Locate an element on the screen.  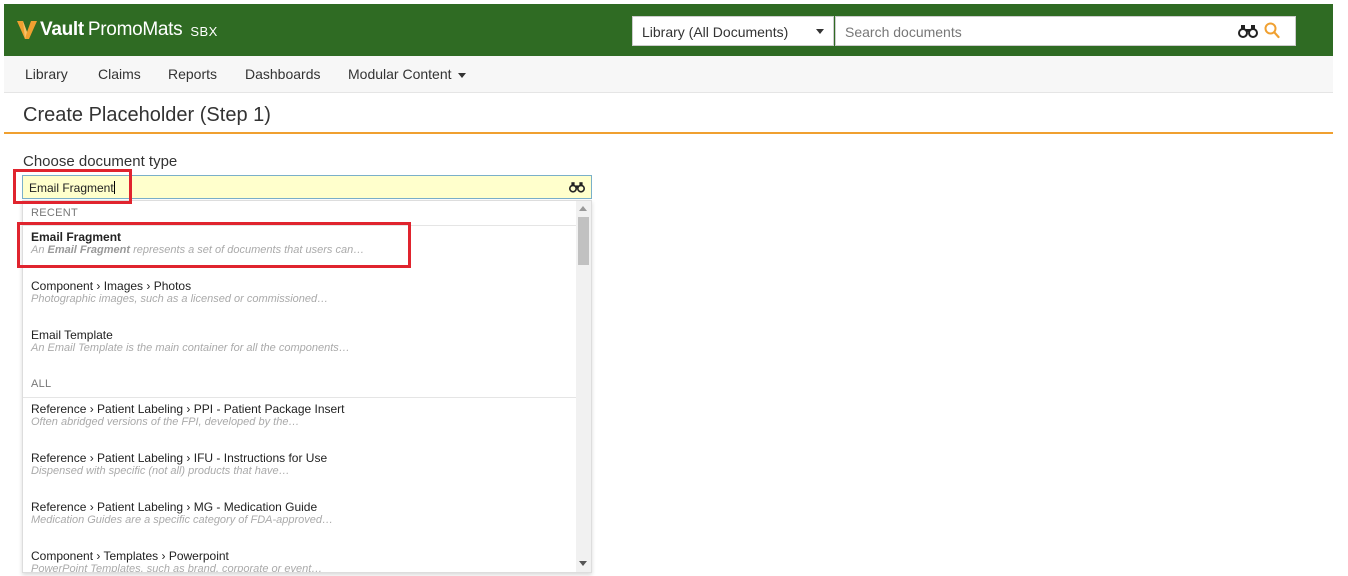
scroll-up-arrow-icon is located at coordinates (583, 208).